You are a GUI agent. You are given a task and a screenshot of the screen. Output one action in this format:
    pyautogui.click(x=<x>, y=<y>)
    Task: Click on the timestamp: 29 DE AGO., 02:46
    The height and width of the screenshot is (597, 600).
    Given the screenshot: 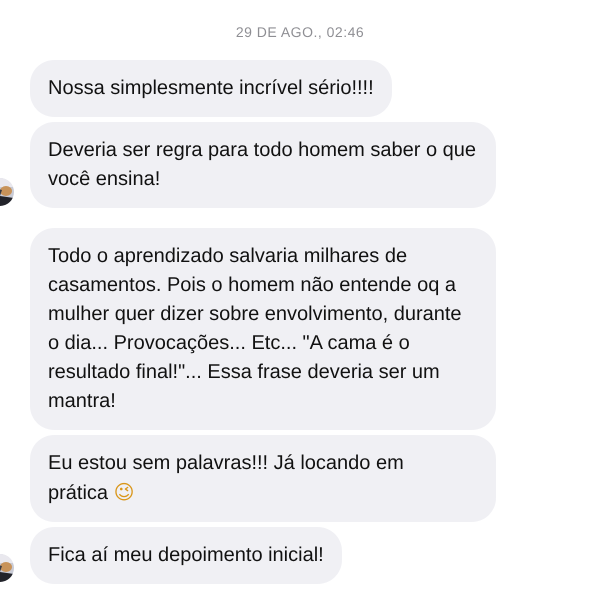 What is the action you would take?
    pyautogui.click(x=300, y=32)
    